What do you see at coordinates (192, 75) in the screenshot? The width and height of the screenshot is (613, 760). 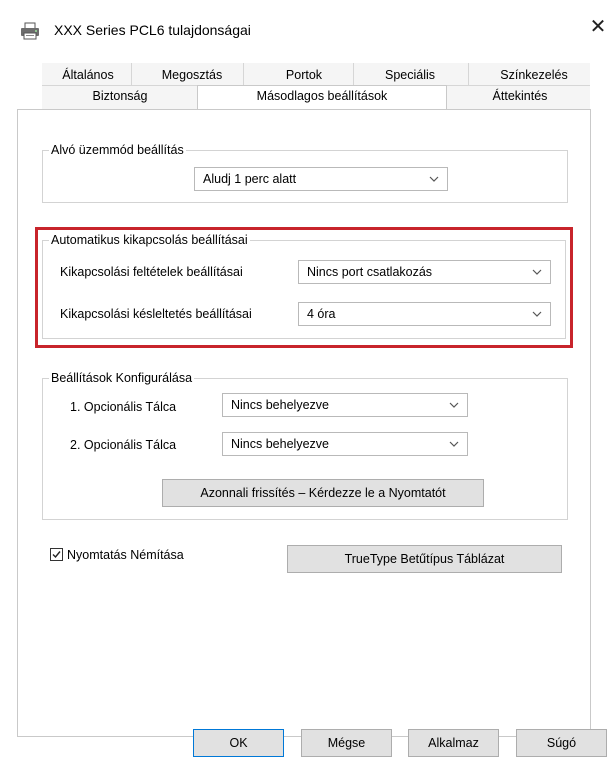 I see `tab-megosztas: Megosztás` at bounding box center [192, 75].